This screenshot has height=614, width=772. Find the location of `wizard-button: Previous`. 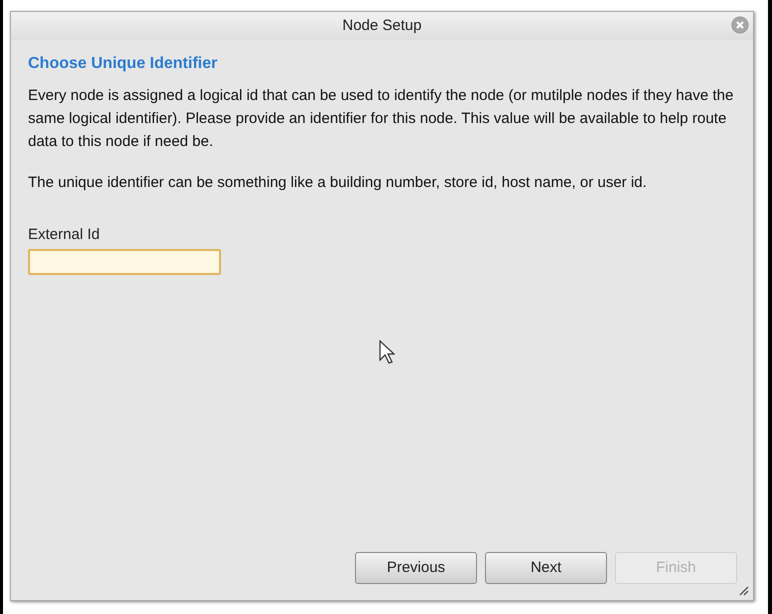

wizard-button: Previous is located at coordinates (416, 568).